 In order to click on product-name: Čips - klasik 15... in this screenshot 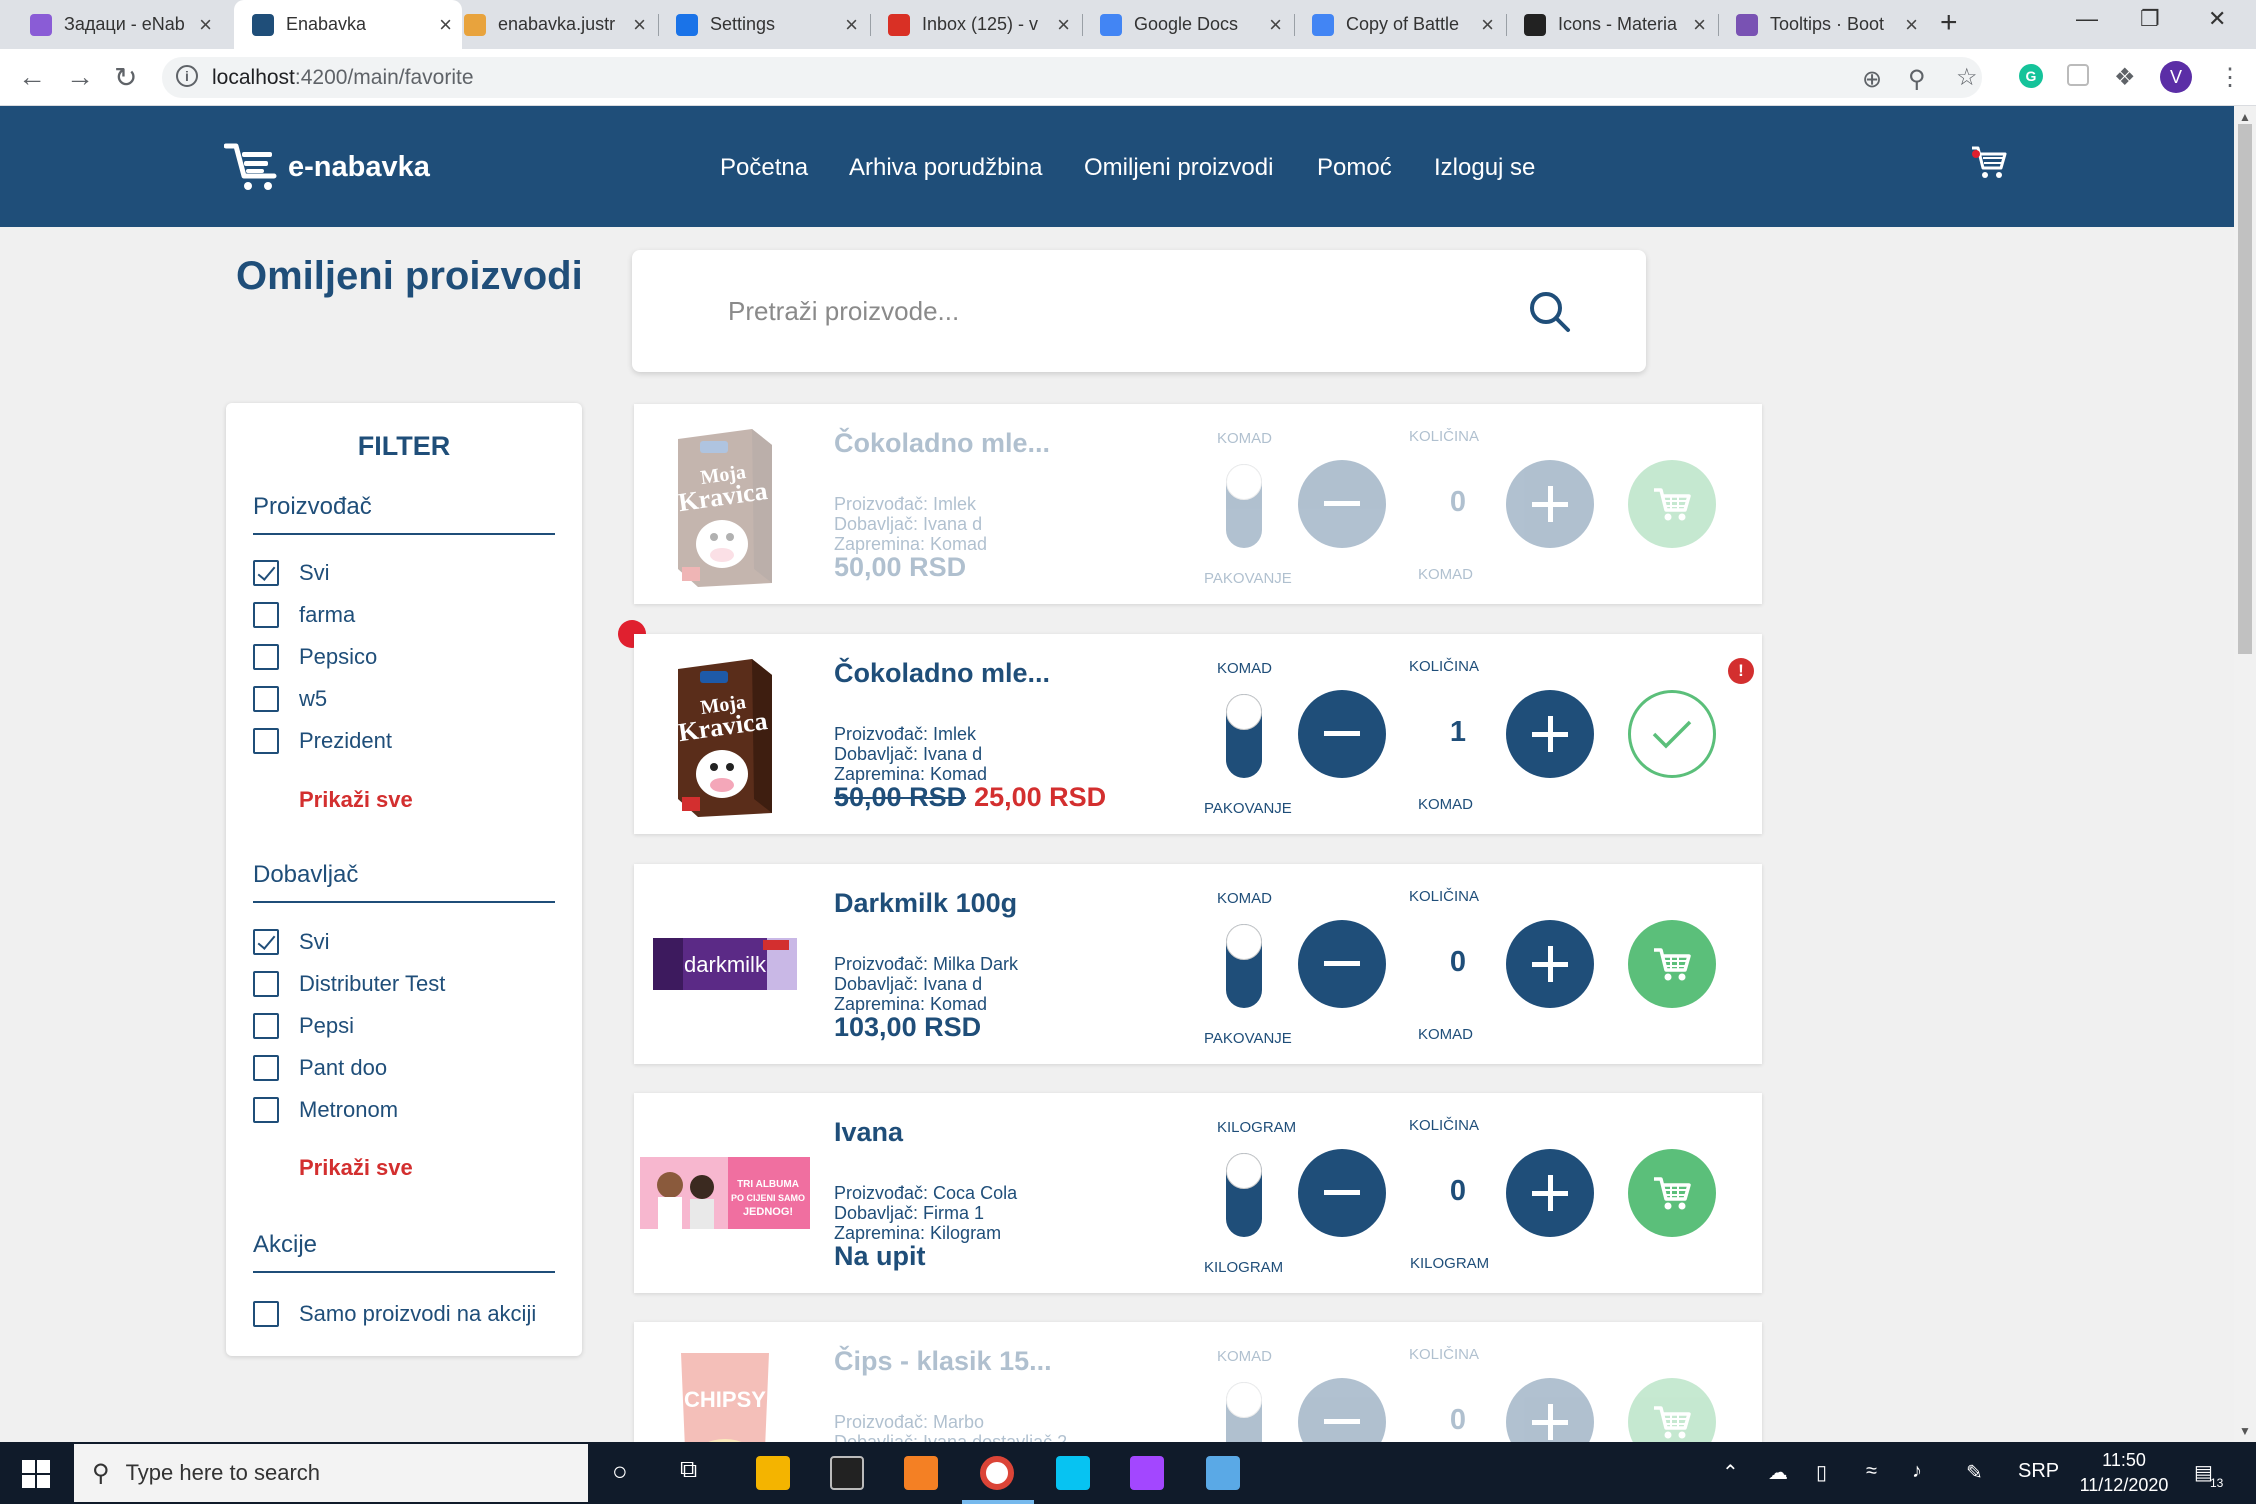, I will do `click(943, 1361)`.